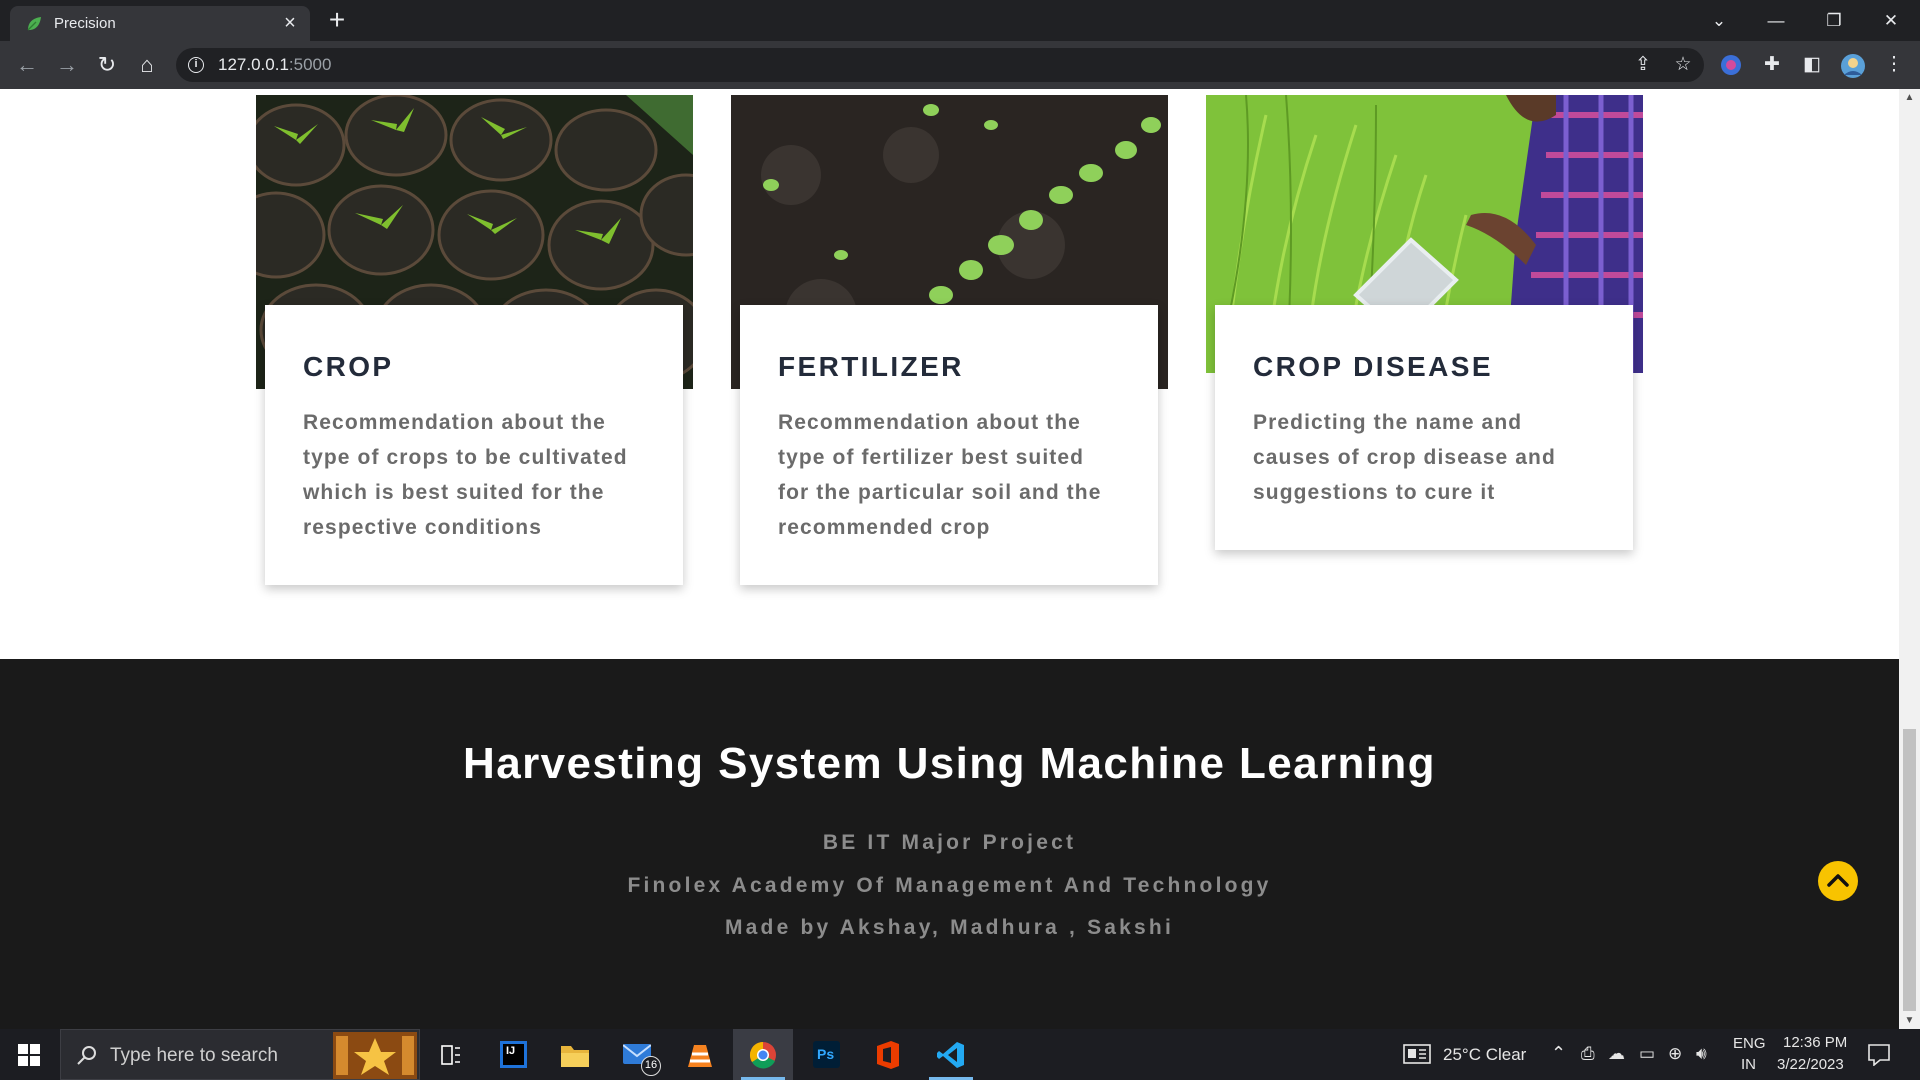 The height and width of the screenshot is (1080, 1920). What do you see at coordinates (1909, 870) in the screenshot?
I see `scroll-thumb` at bounding box center [1909, 870].